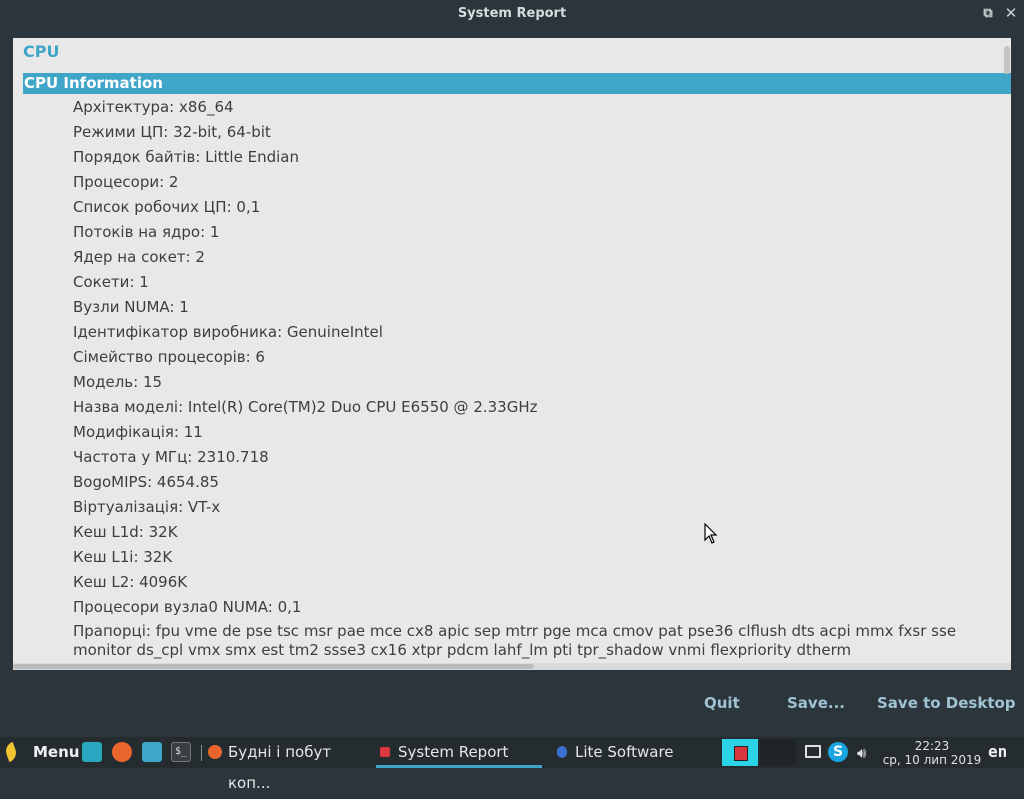 The width and height of the screenshot is (1024, 799). Describe the element at coordinates (838, 752) in the screenshot. I see `skype-icon: S` at that location.